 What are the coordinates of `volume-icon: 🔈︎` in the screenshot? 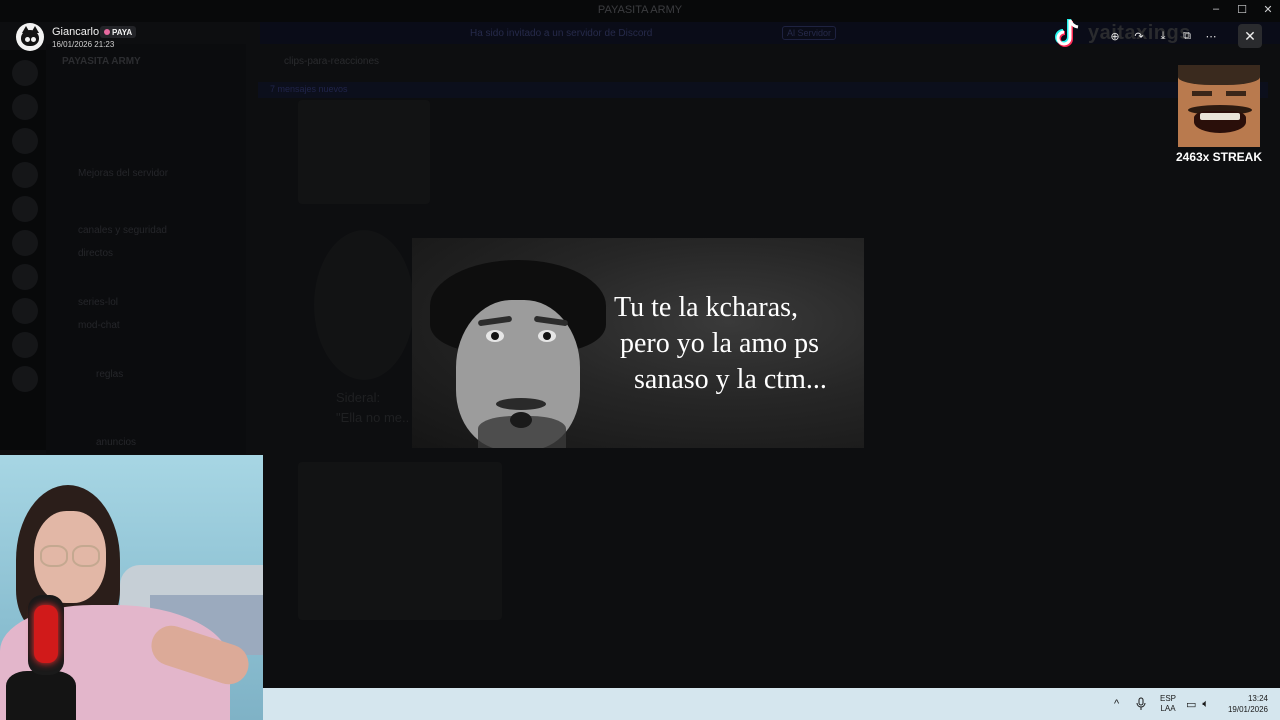 It's located at (1205, 704).